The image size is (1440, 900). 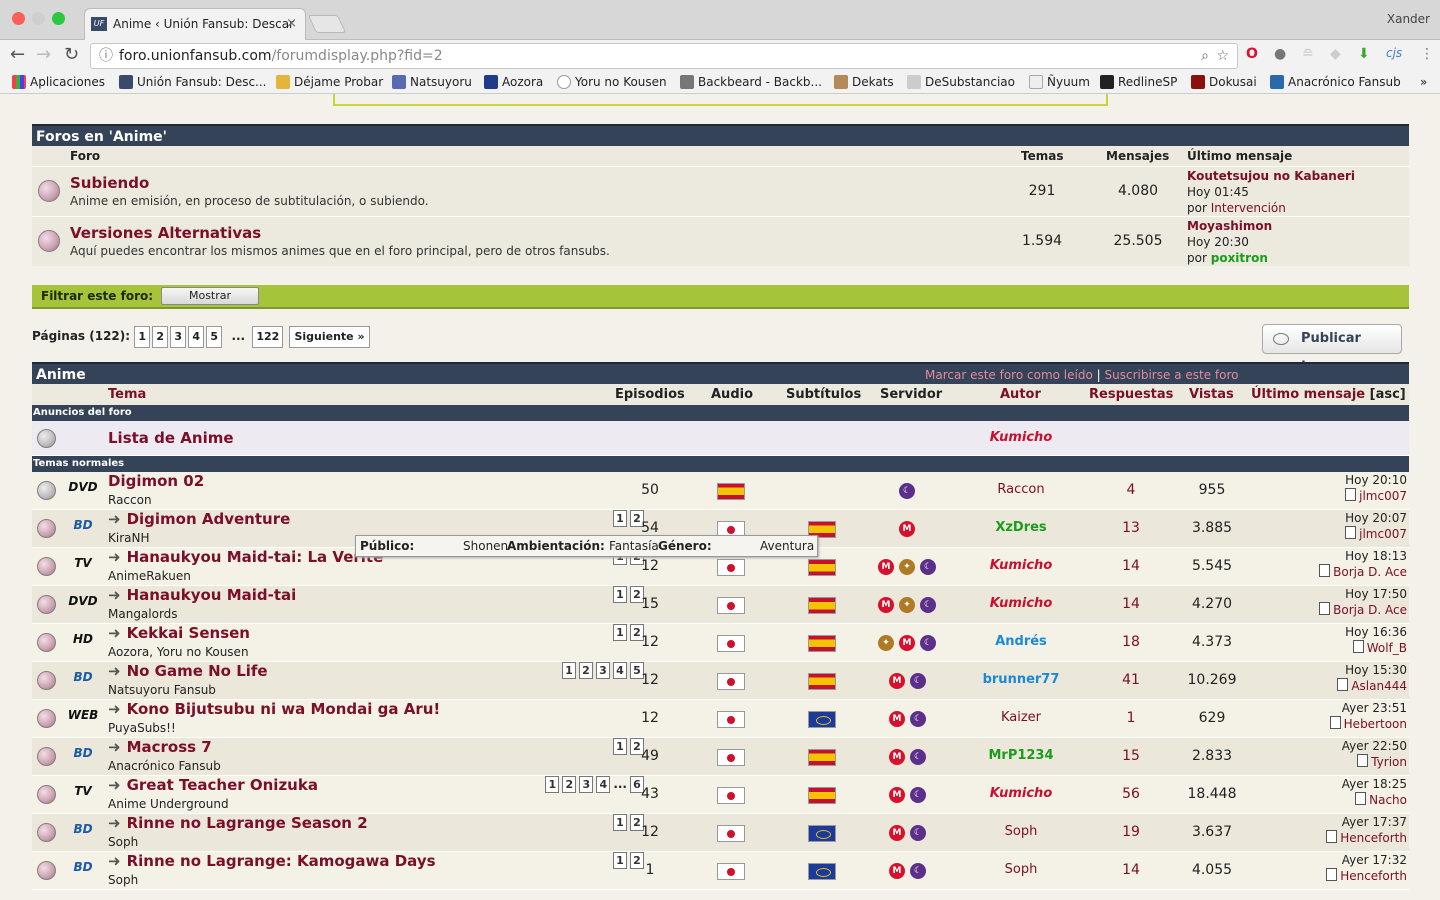 I want to click on topic-fansub: KiraNH, so click(x=129, y=538).